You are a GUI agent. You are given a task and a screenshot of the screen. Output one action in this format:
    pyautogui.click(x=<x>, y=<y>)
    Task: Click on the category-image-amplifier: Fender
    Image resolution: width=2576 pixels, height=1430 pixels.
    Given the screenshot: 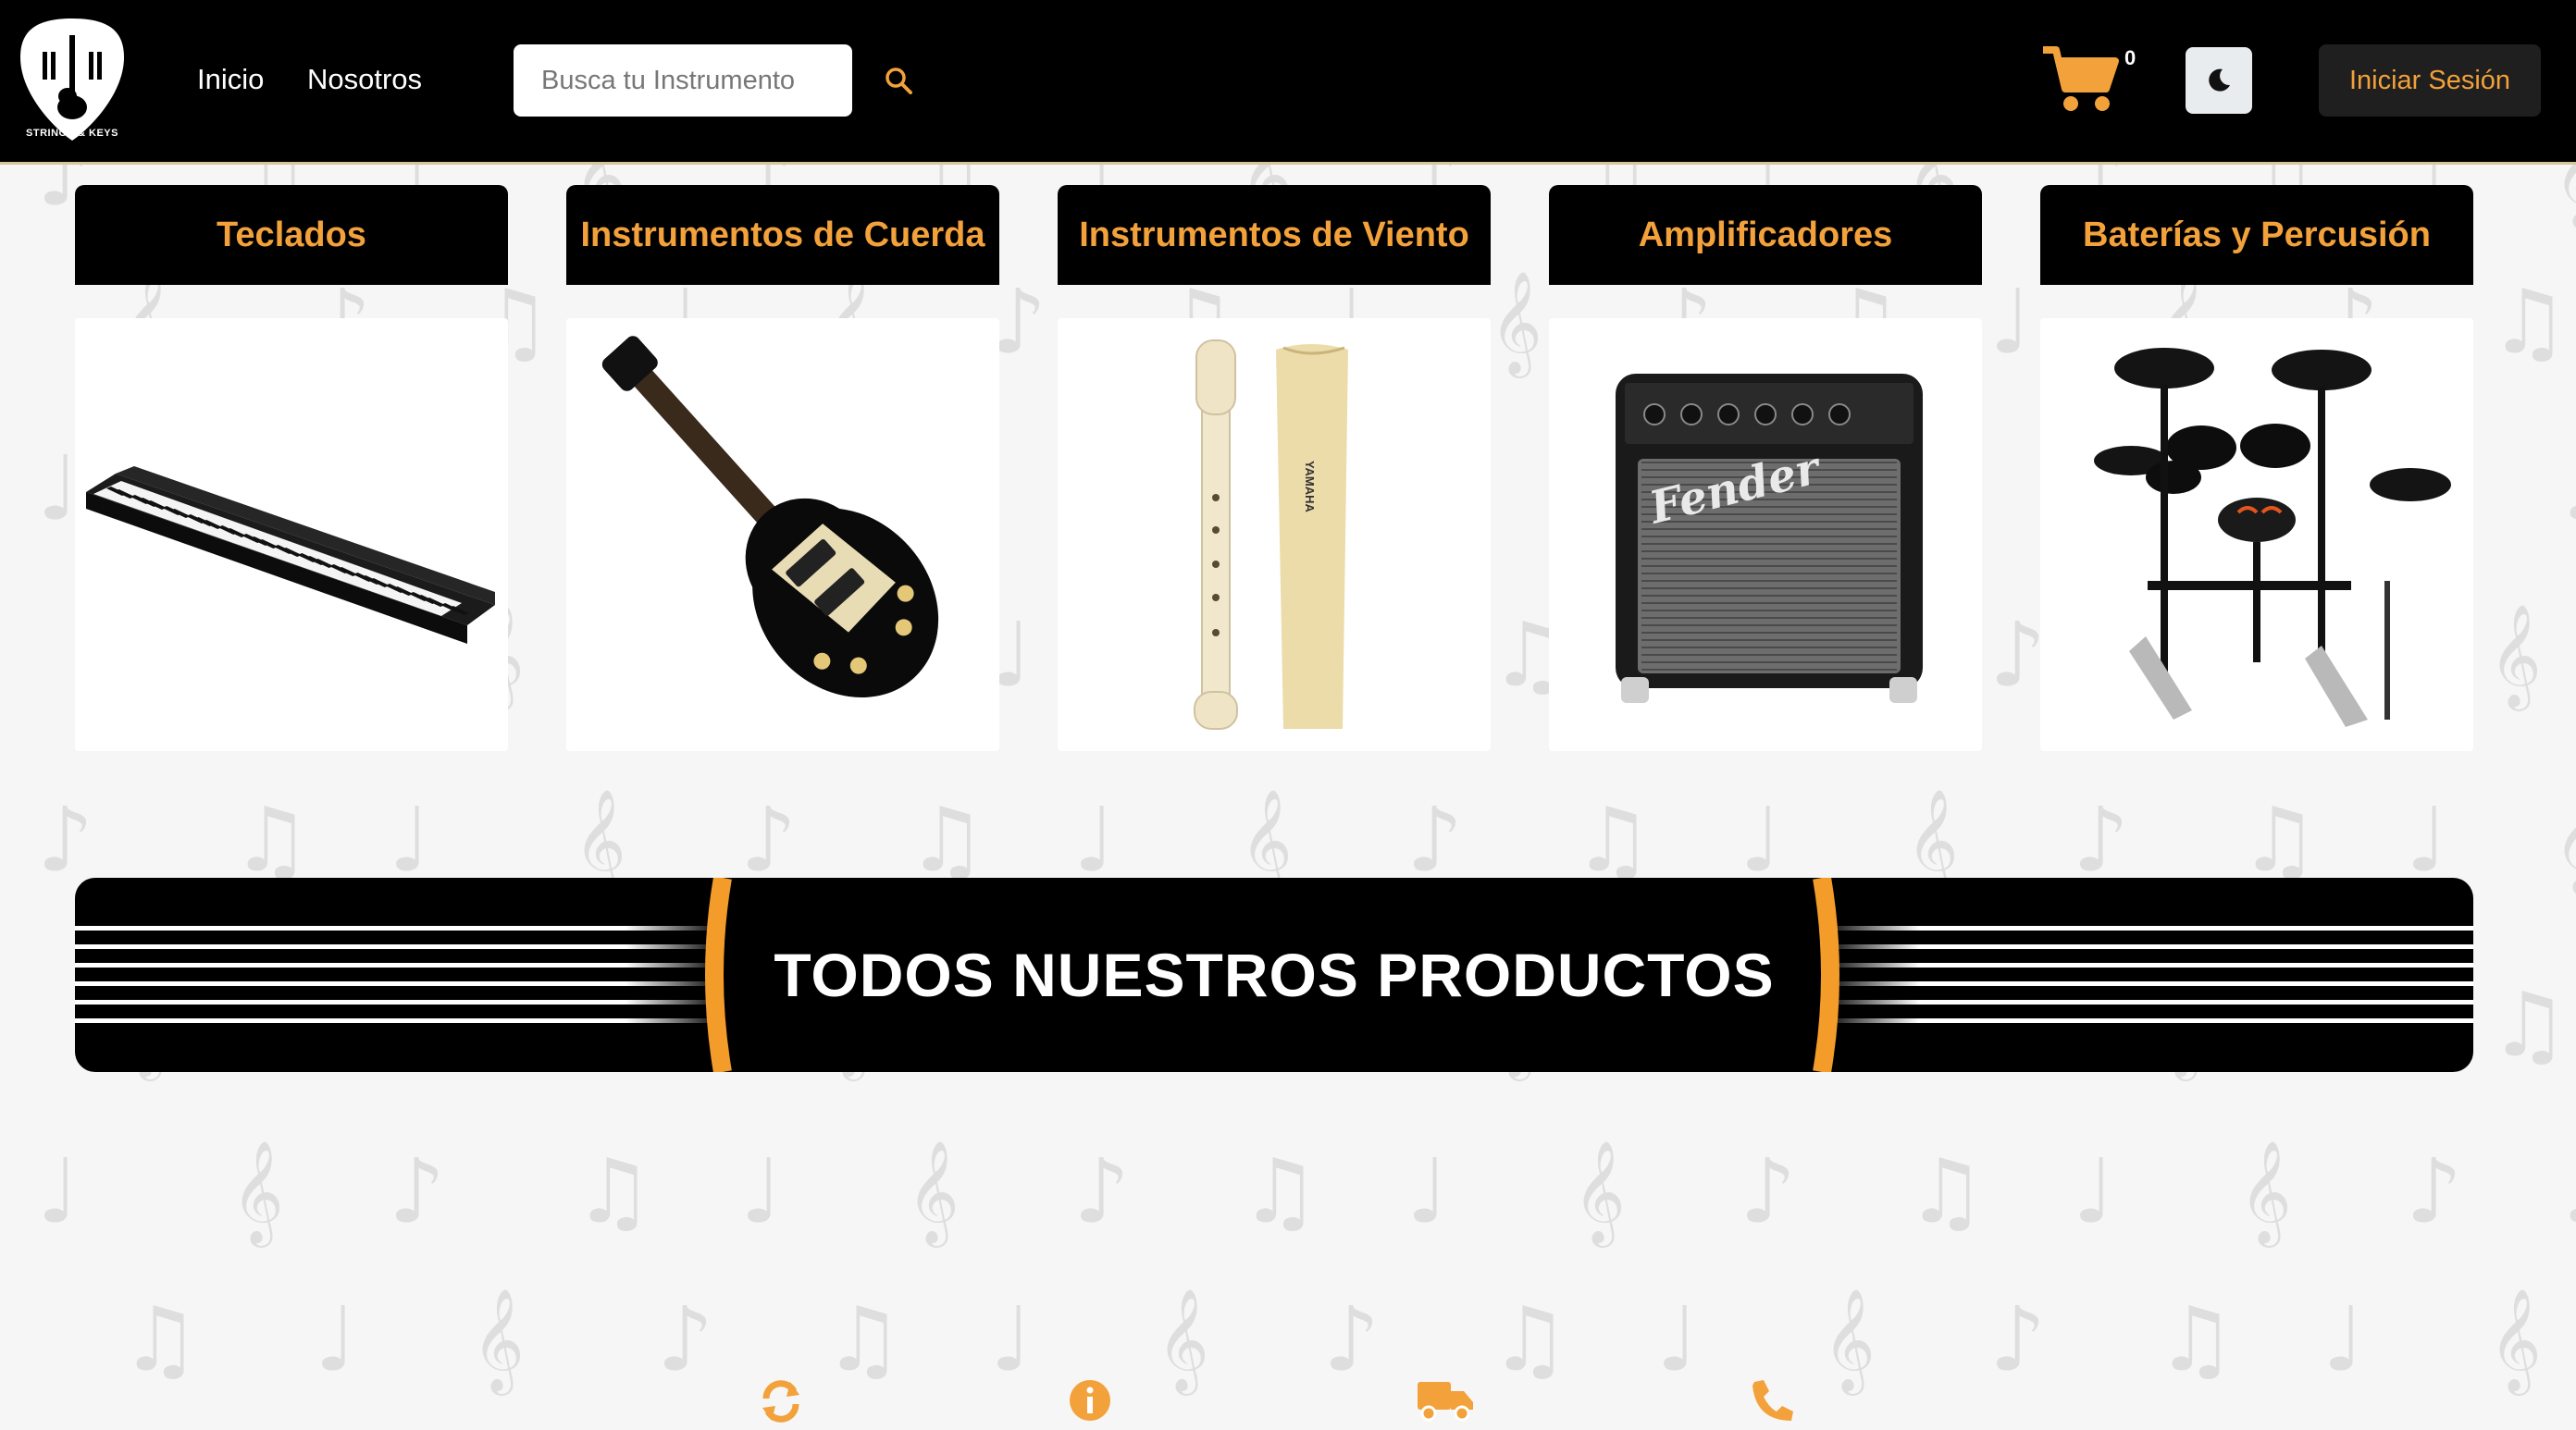 What is the action you would take?
    pyautogui.click(x=1766, y=534)
    